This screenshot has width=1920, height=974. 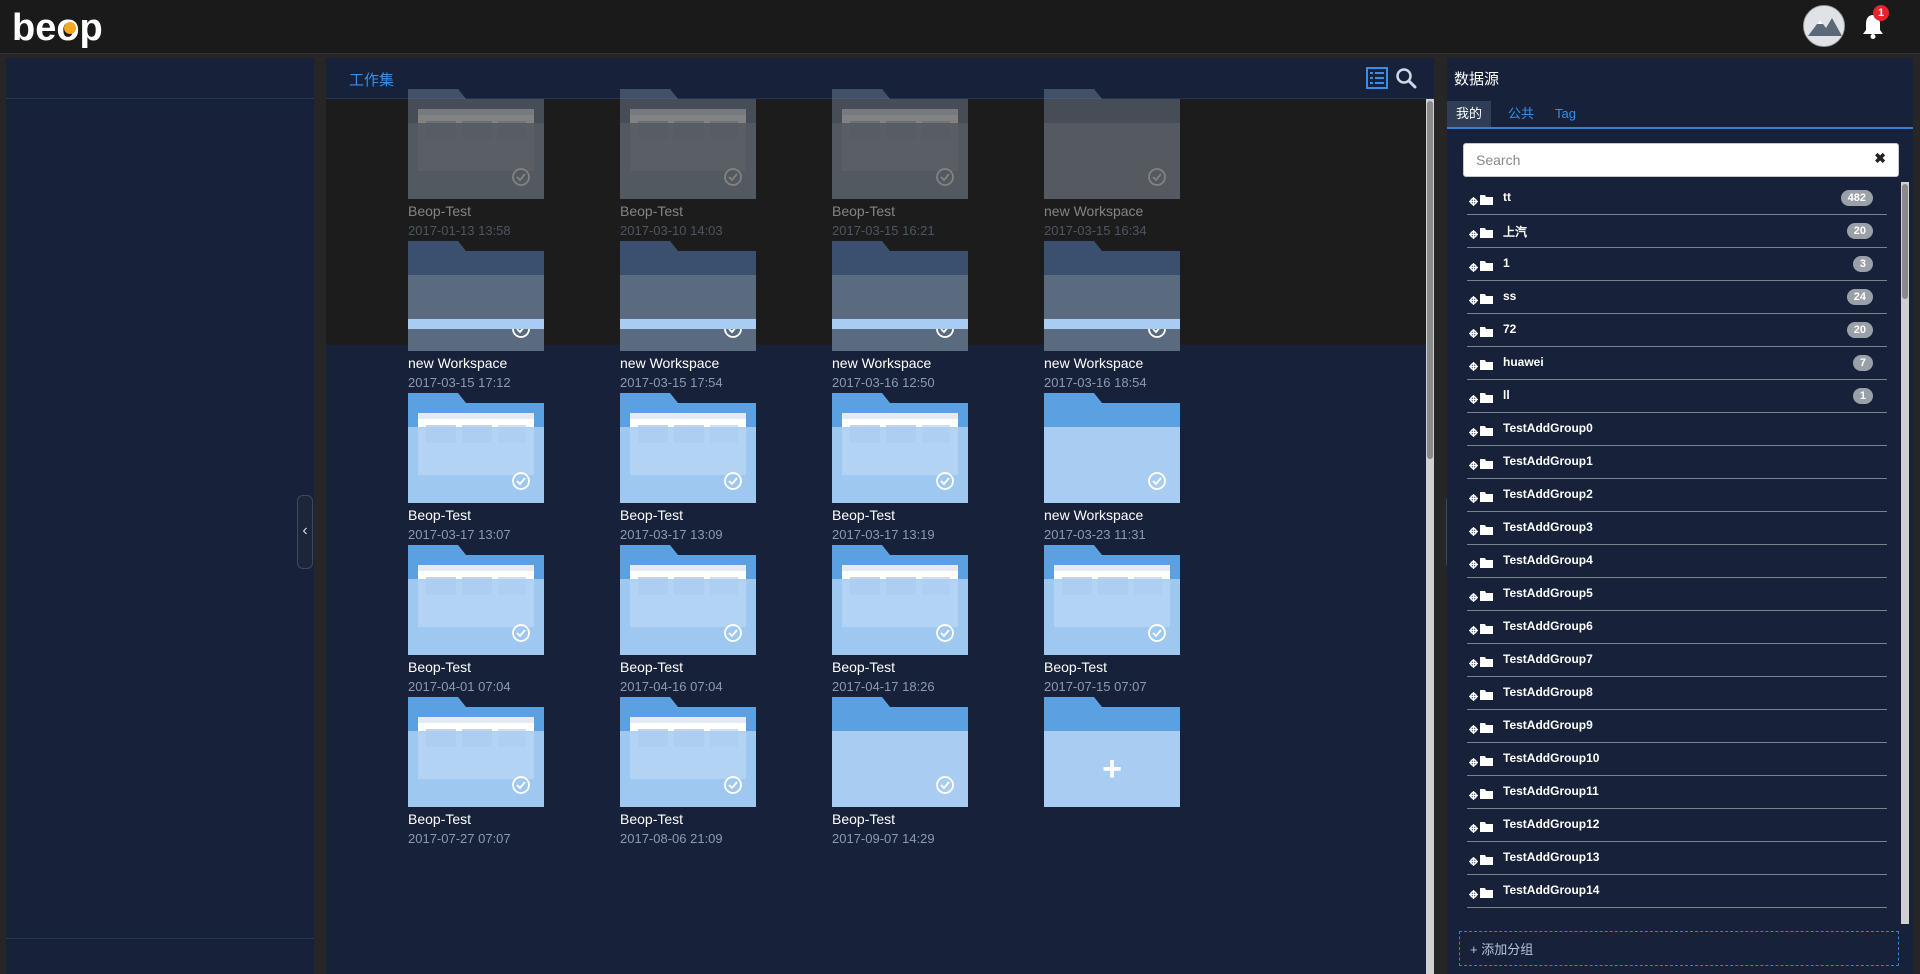 What do you see at coordinates (1507, 197) in the screenshot?
I see `group-name: tt` at bounding box center [1507, 197].